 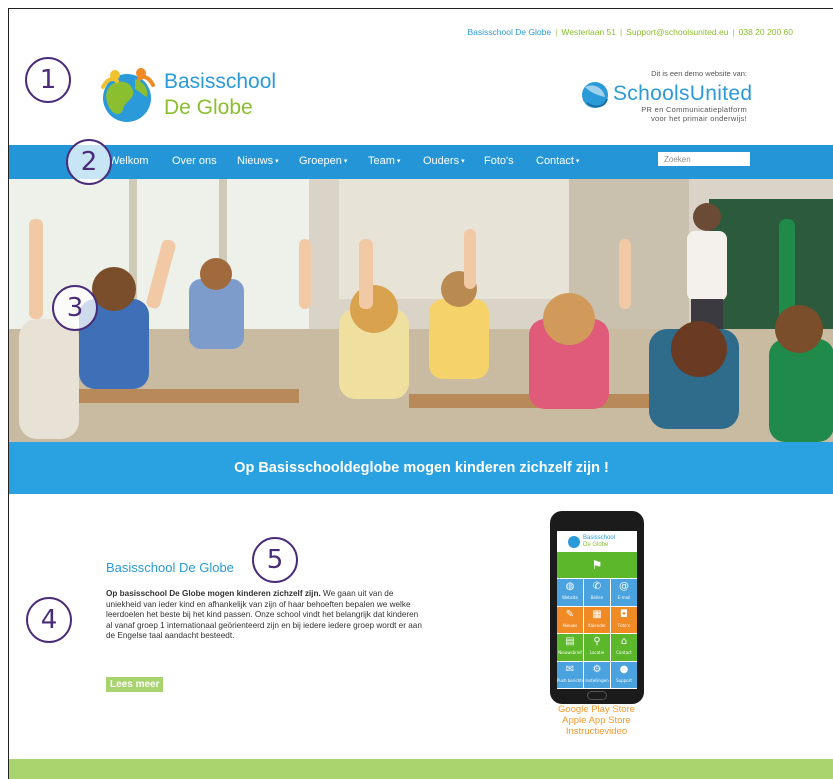 What do you see at coordinates (570, 647) in the screenshot?
I see `app-tile: ▤ Nieuwsbrief` at bounding box center [570, 647].